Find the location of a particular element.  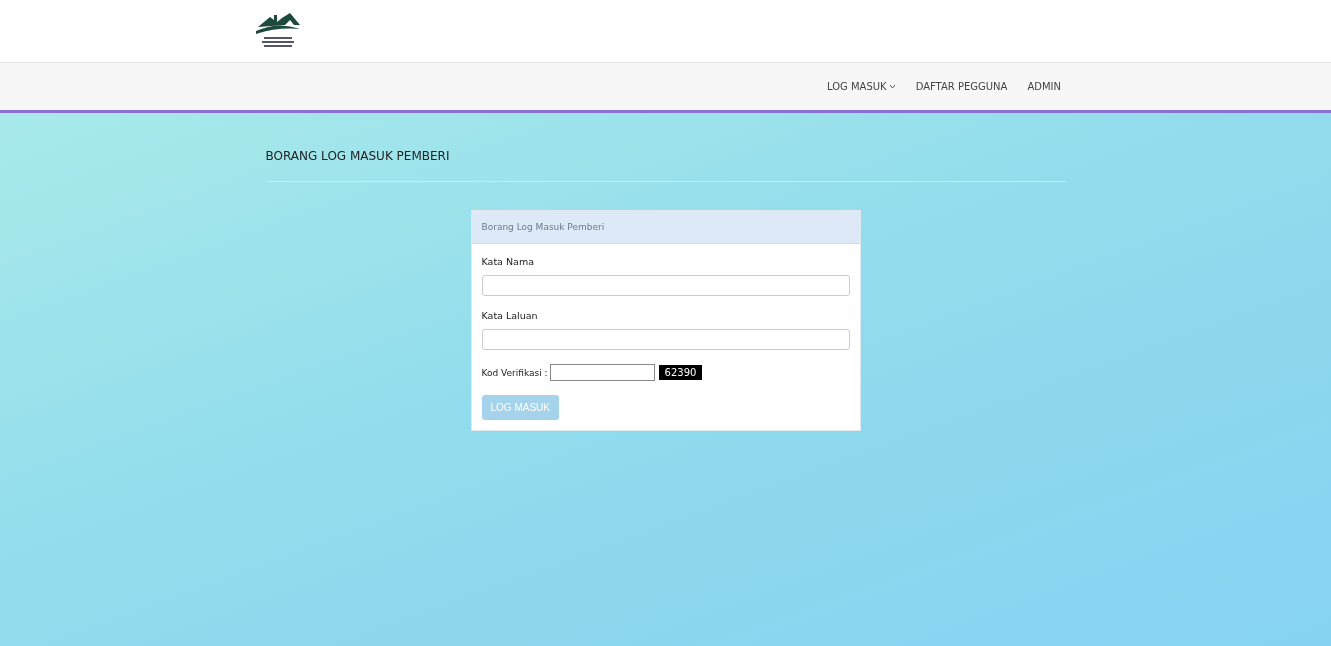

caret-icon is located at coordinates (892, 86).